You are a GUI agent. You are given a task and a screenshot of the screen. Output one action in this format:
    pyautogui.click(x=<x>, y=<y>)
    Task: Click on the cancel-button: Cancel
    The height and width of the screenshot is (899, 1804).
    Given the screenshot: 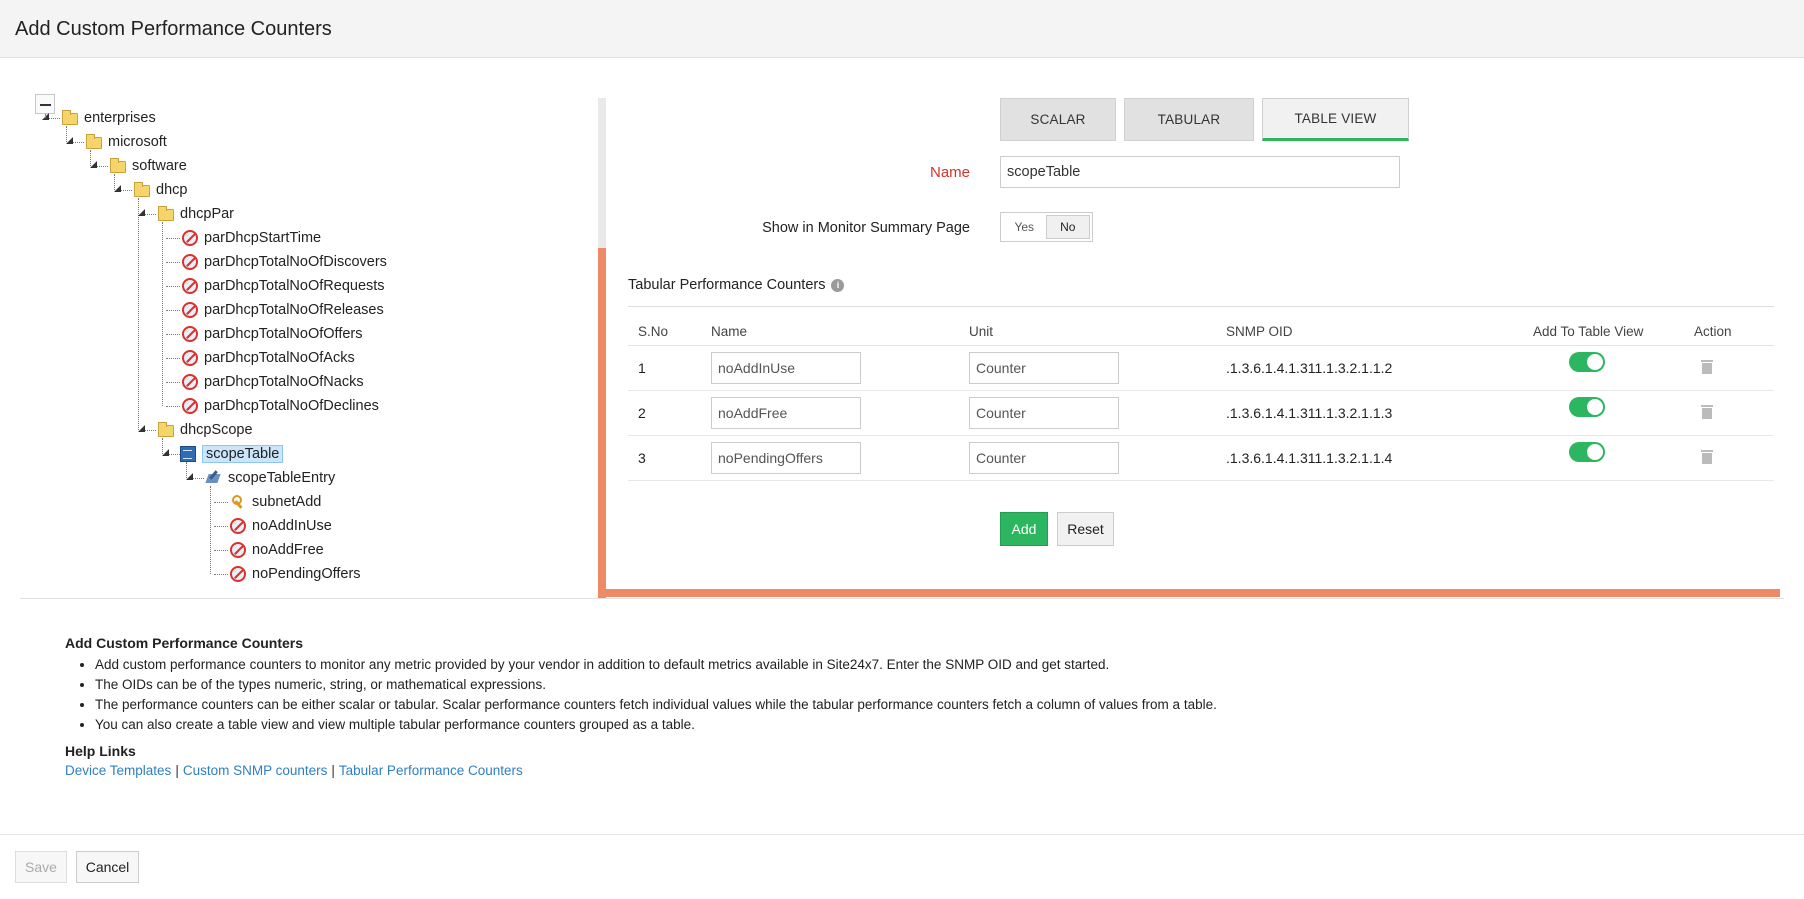 What is the action you would take?
    pyautogui.click(x=107, y=867)
    